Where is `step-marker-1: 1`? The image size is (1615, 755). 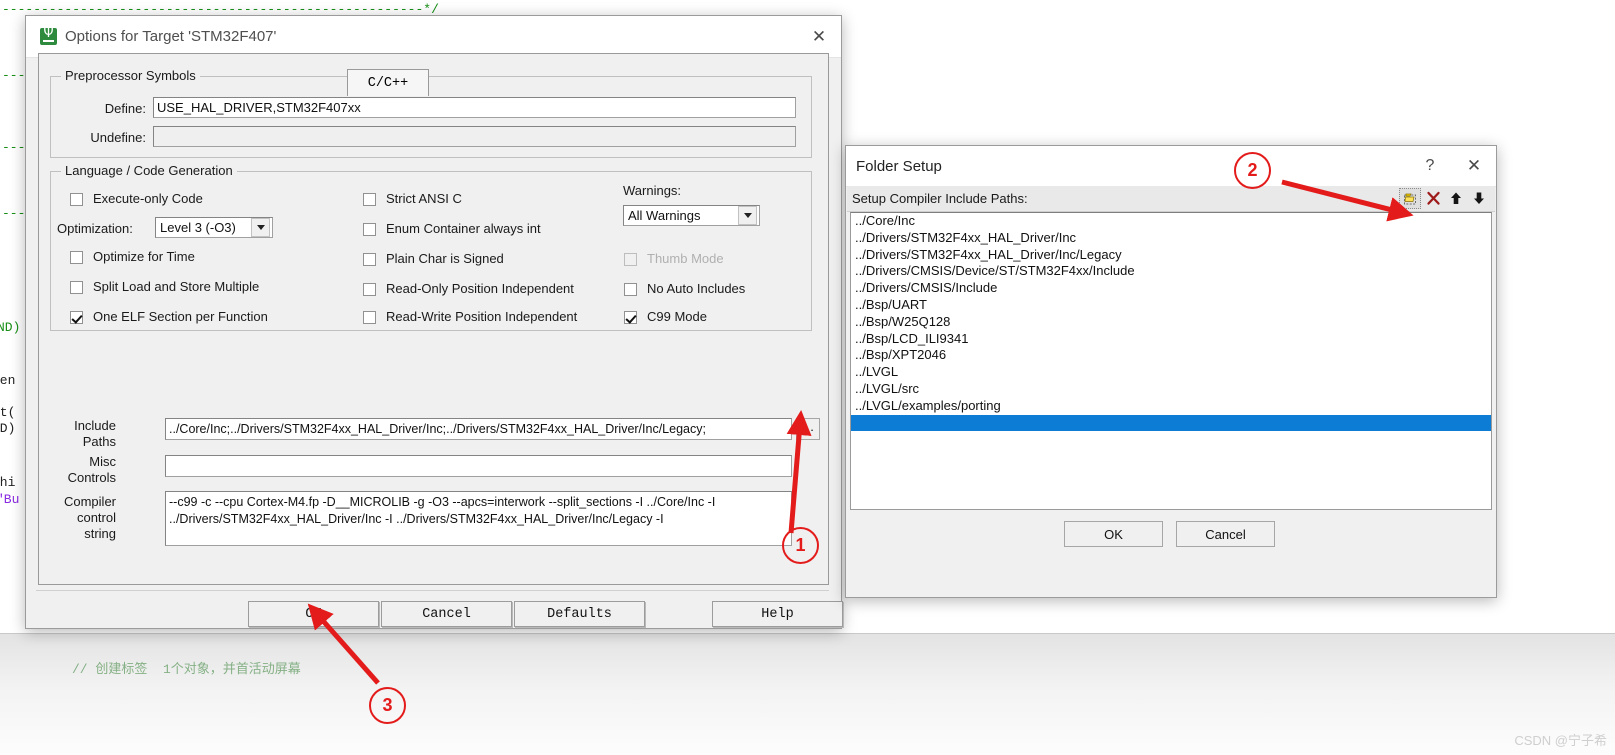
step-marker-1: 1 is located at coordinates (800, 545).